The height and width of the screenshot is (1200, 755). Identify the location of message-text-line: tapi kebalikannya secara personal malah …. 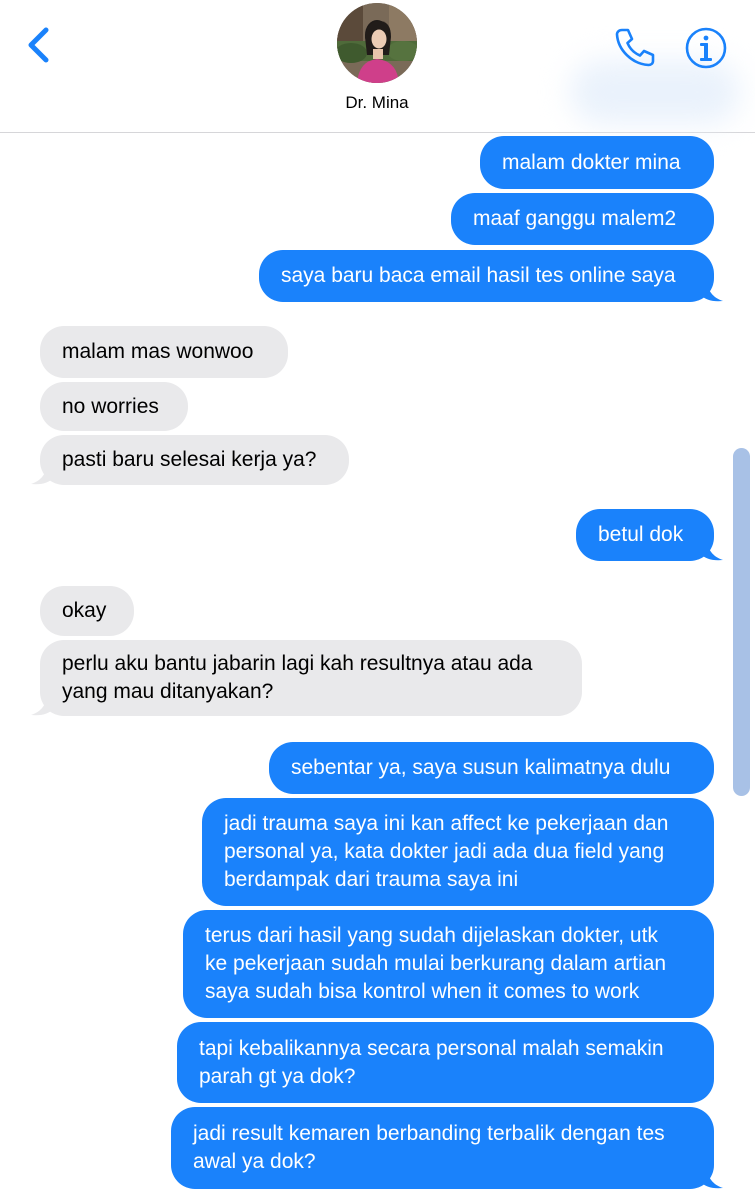
(431, 1048).